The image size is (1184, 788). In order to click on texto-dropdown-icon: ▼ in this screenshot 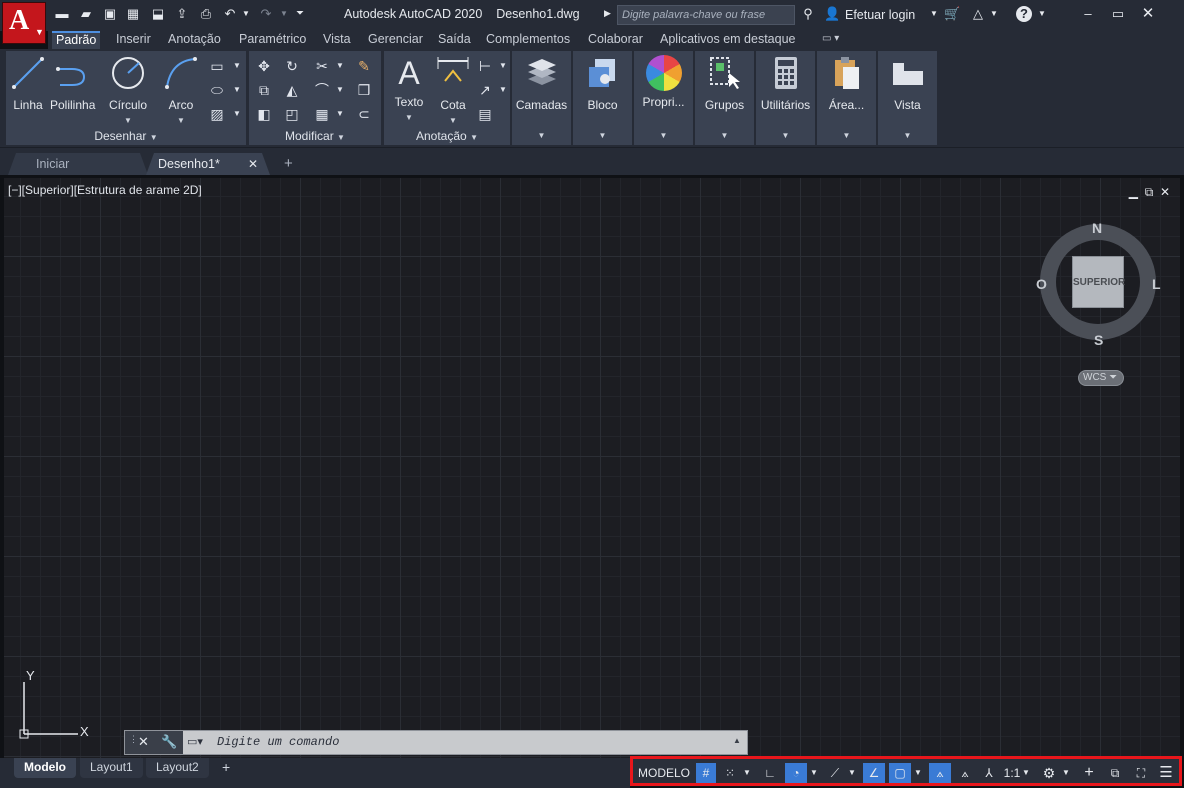, I will do `click(409, 117)`.